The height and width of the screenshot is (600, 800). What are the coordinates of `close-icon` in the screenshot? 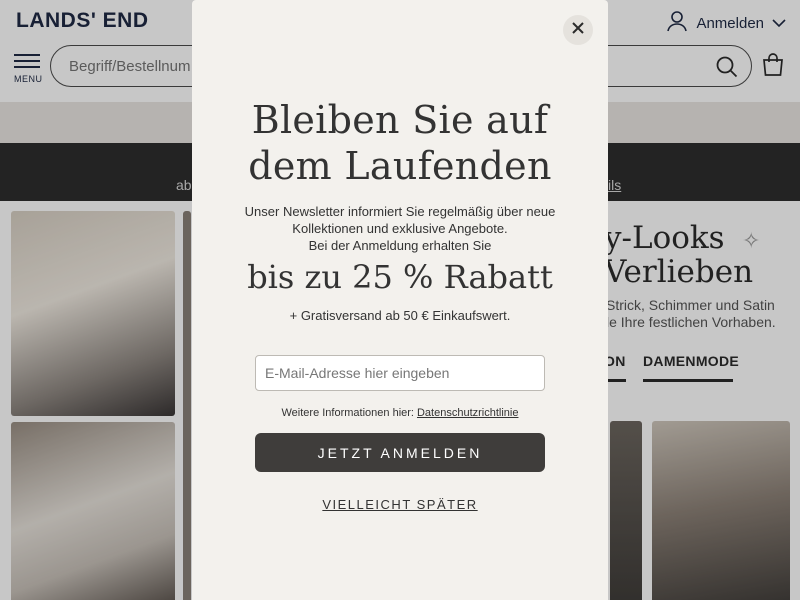 It's located at (578, 30).